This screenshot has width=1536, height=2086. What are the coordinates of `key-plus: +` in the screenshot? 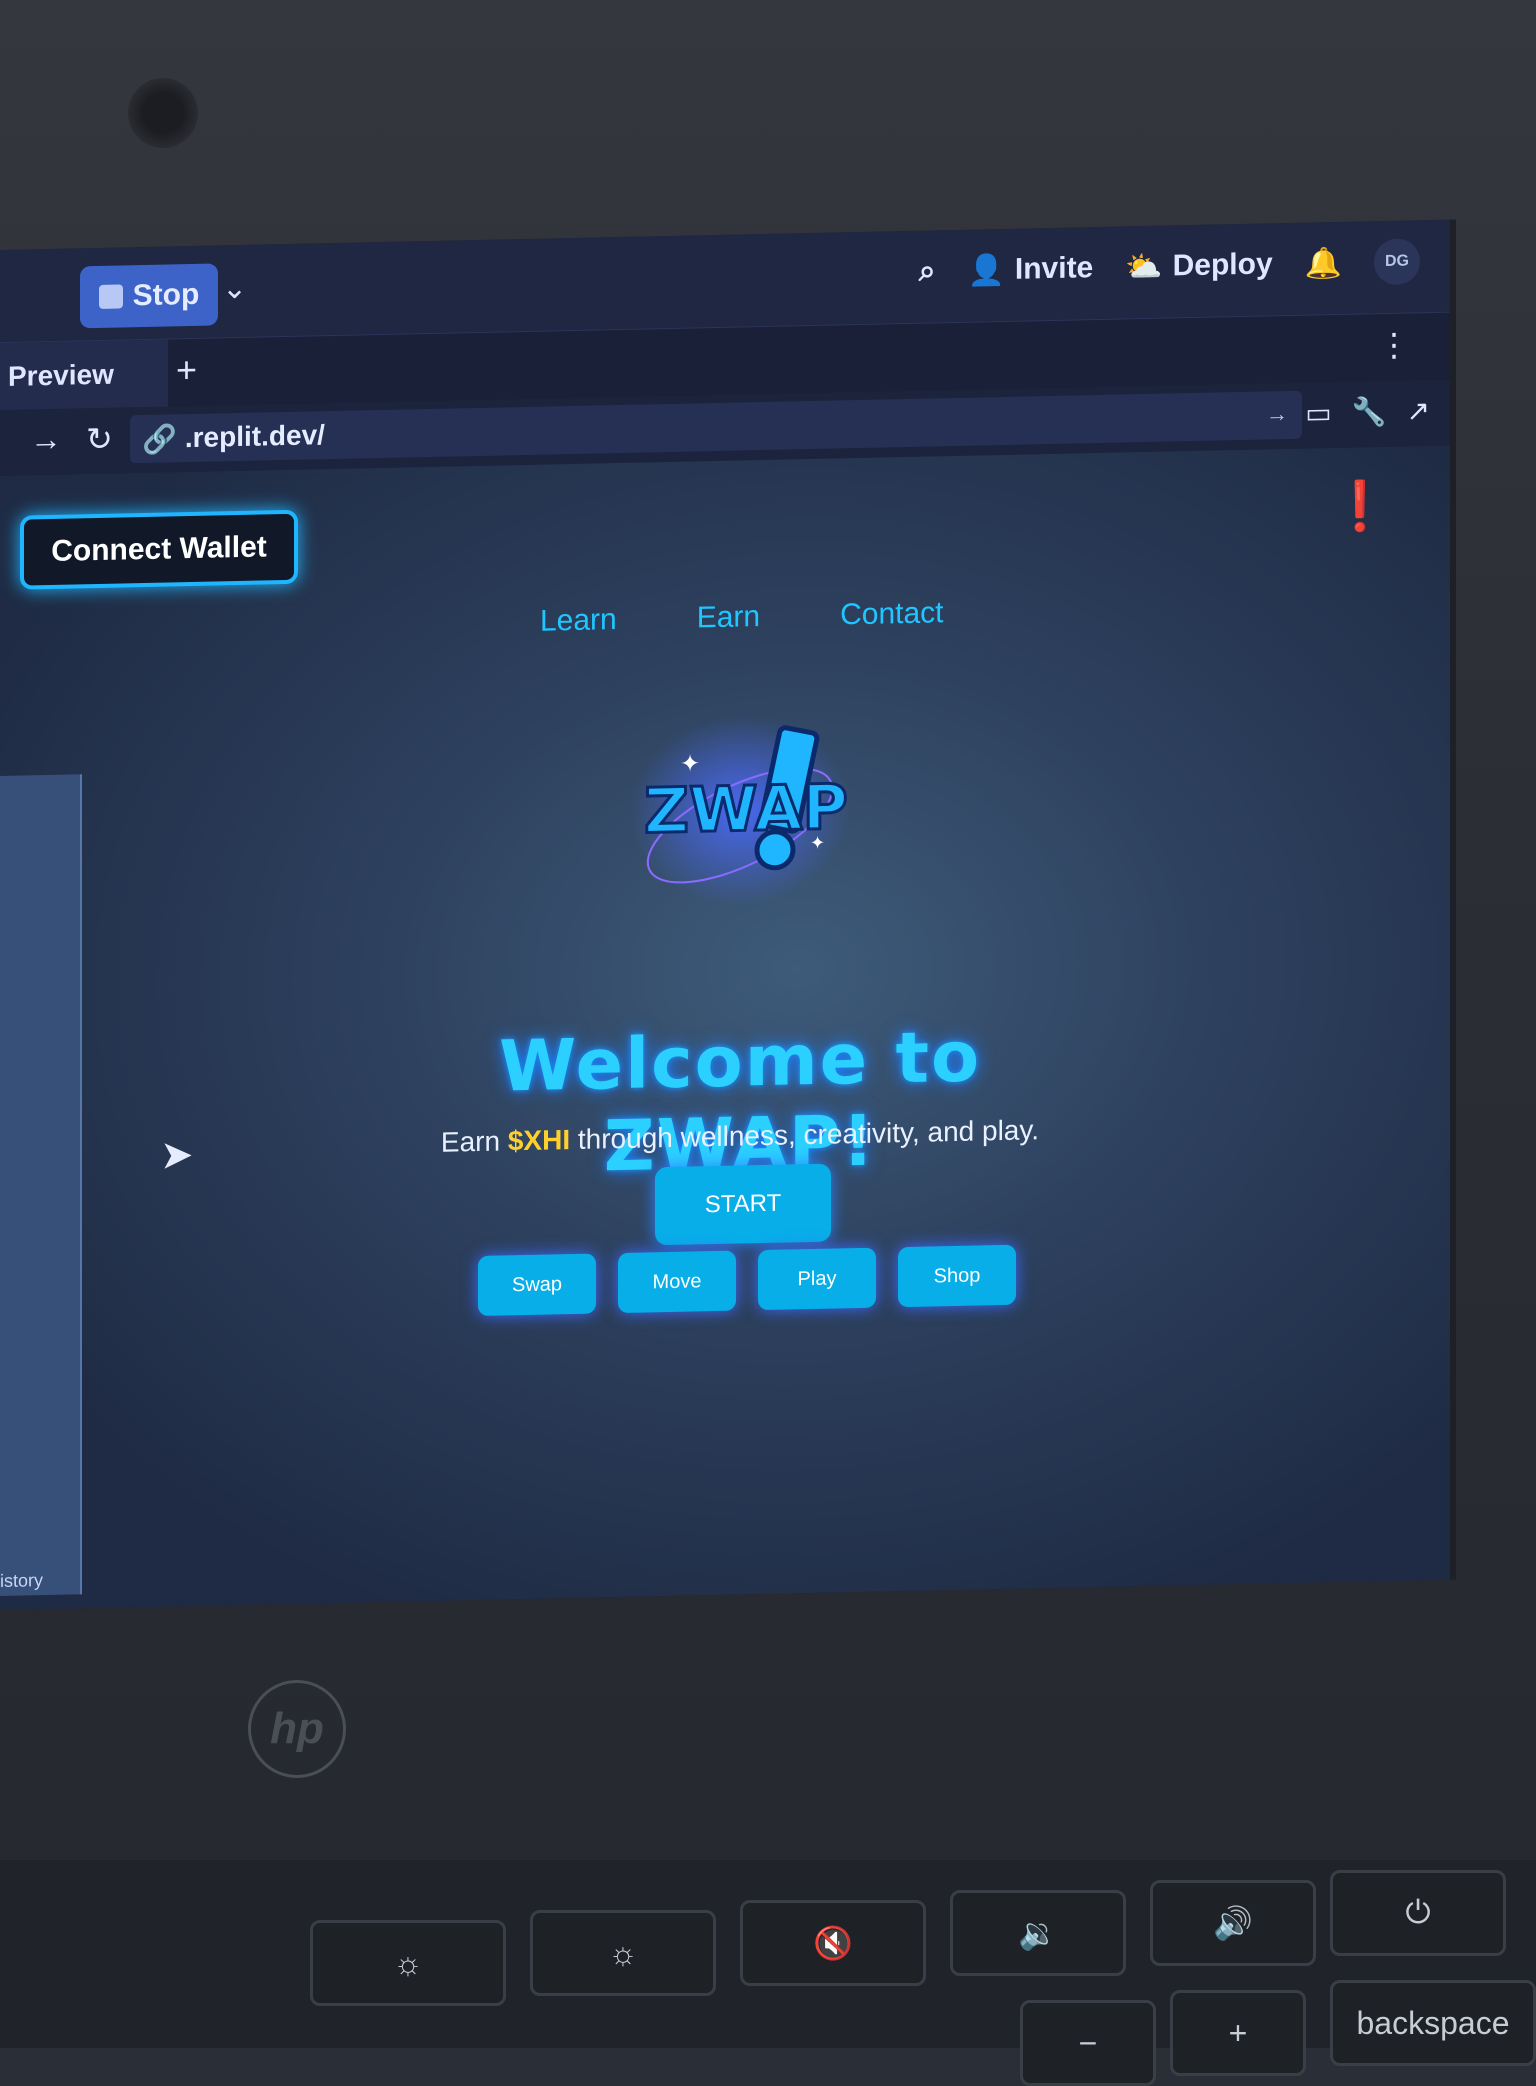 It's located at (1238, 2033).